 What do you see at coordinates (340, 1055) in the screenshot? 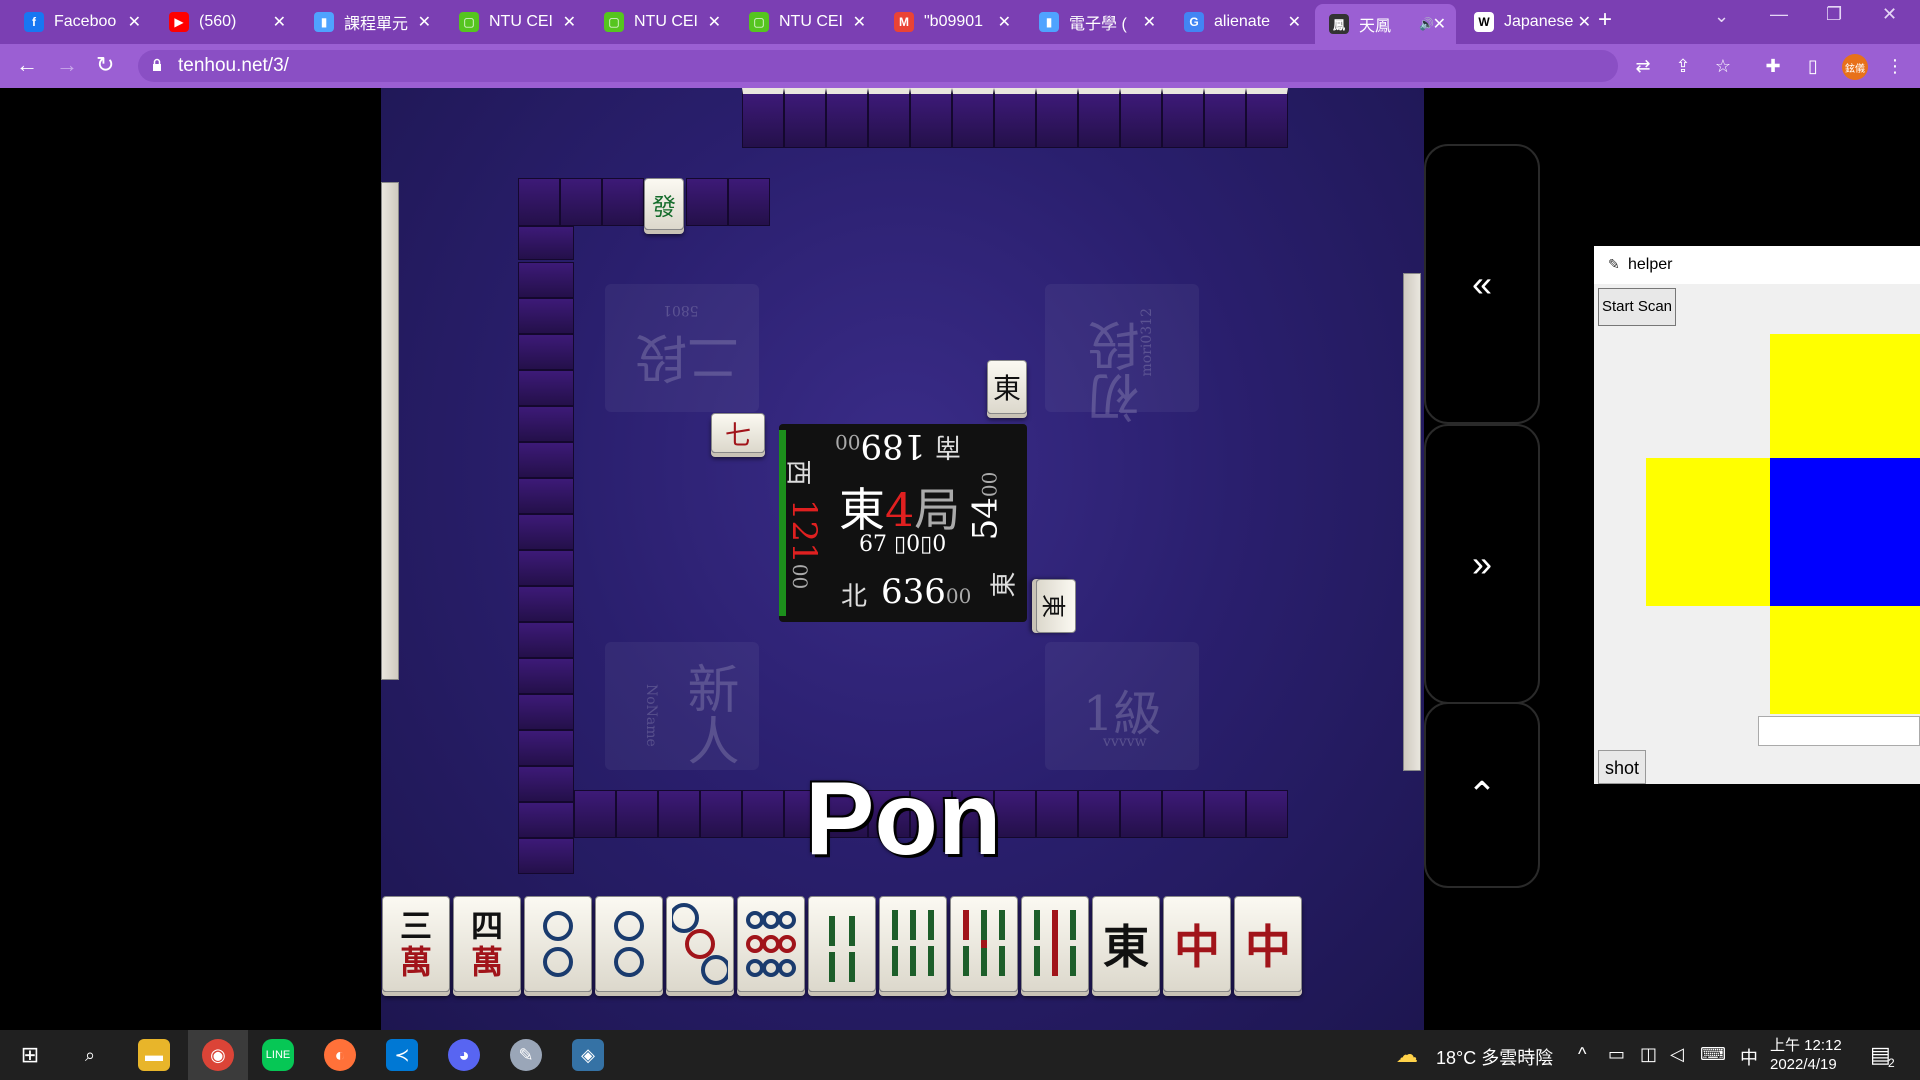
I see `firefox-icon: ◐` at bounding box center [340, 1055].